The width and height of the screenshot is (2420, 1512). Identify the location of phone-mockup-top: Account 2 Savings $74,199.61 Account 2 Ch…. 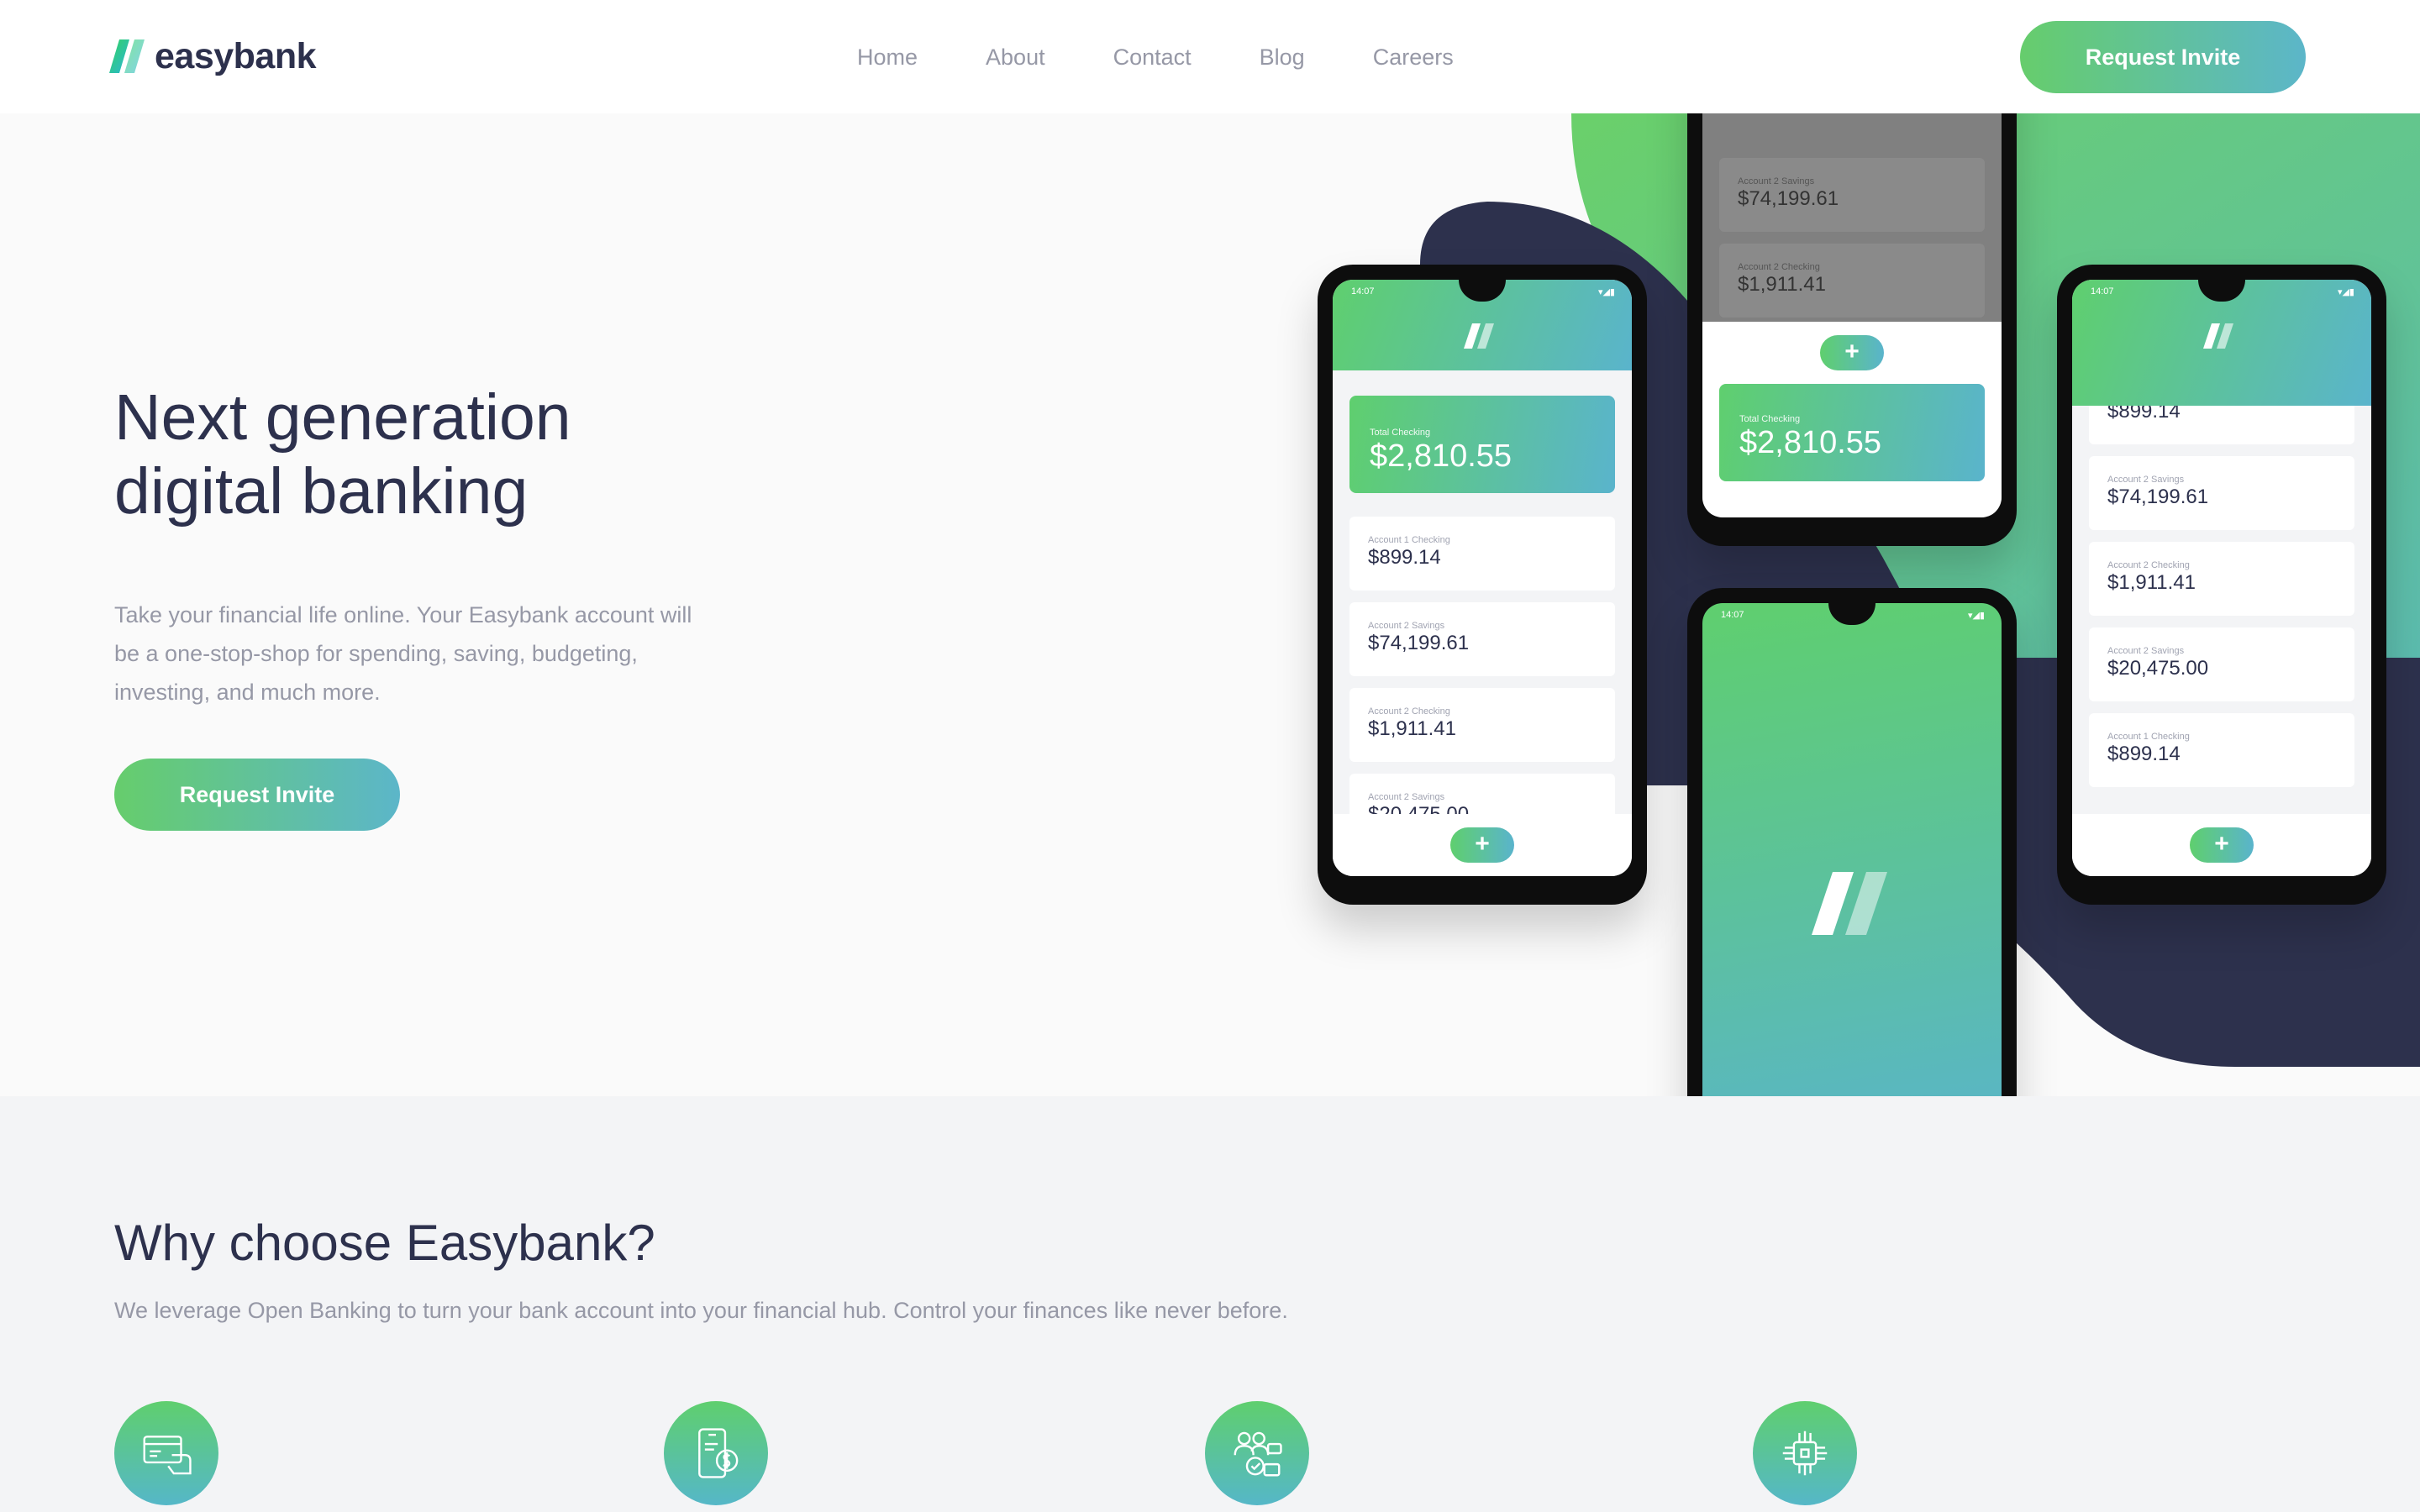
(1852, 329).